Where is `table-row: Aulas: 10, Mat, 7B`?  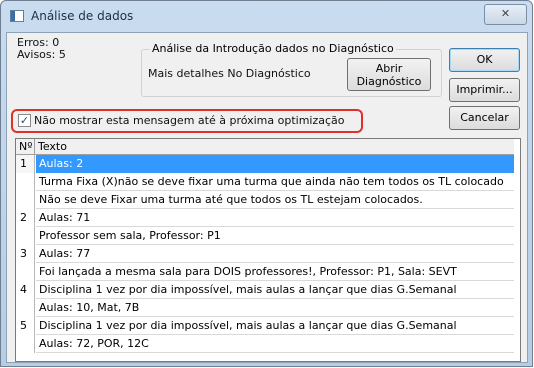
table-row: Aulas: 10, Mat, 7B is located at coordinates (265, 308).